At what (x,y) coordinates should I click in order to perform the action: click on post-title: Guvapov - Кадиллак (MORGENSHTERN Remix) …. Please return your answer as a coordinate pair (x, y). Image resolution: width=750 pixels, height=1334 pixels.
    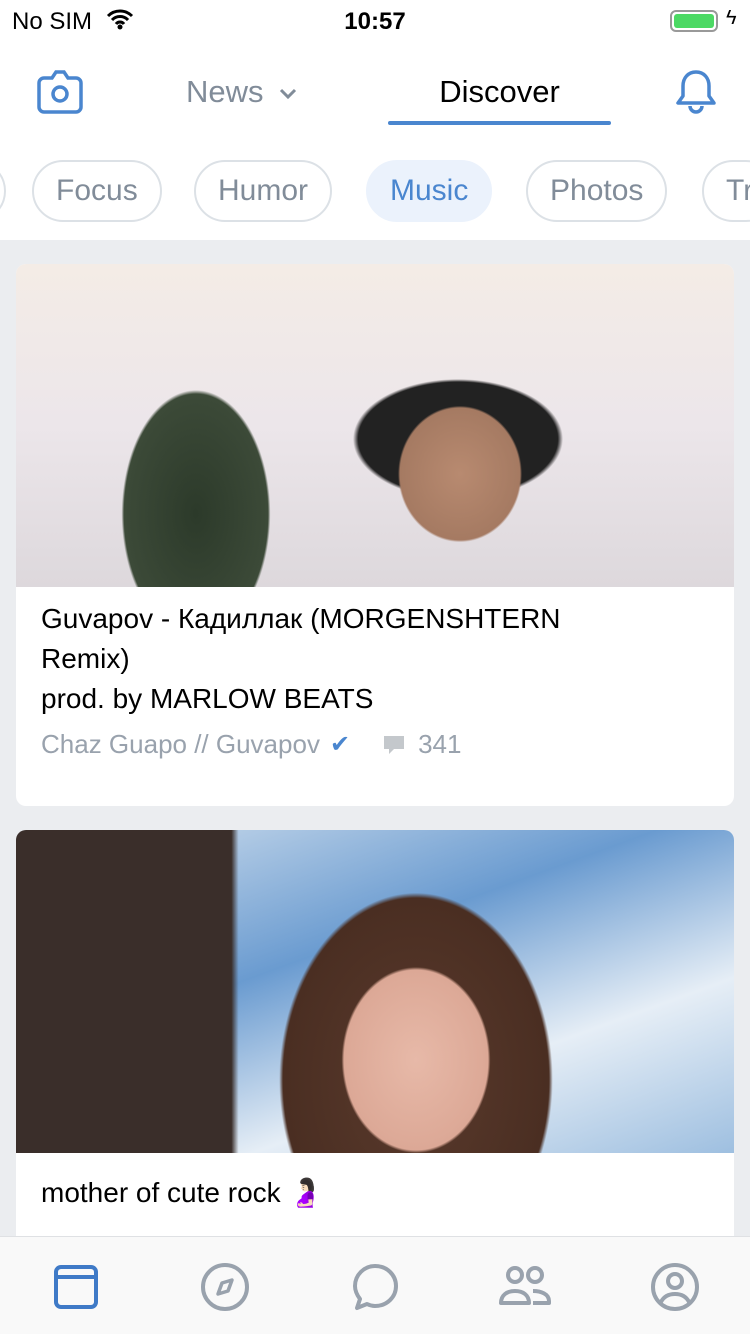
    Looking at the image, I should click on (375, 653).